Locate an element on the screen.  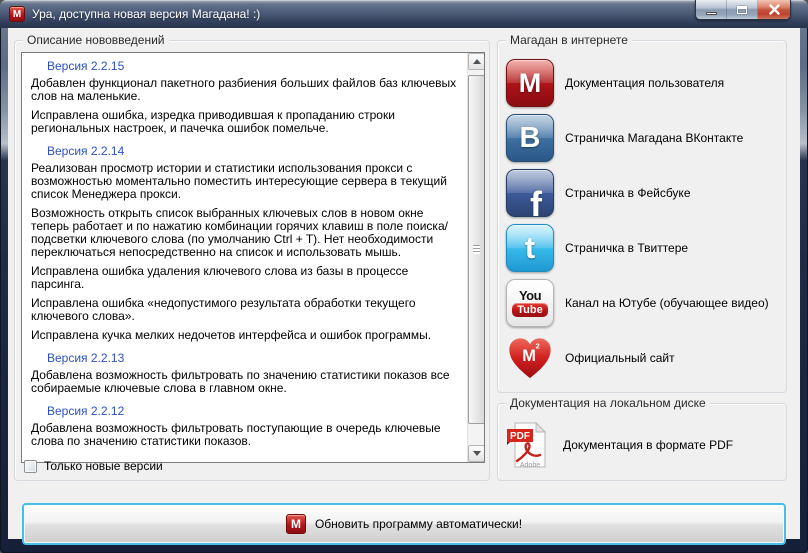
update-automatically-button: M Обновить программу автоматически! is located at coordinates (404, 524).